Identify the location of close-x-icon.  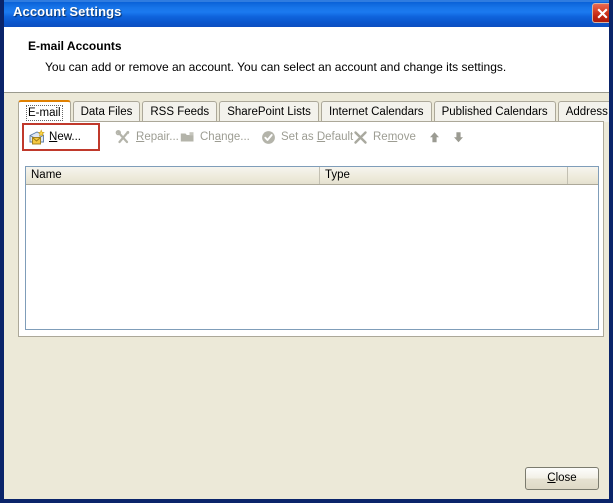
(602, 13).